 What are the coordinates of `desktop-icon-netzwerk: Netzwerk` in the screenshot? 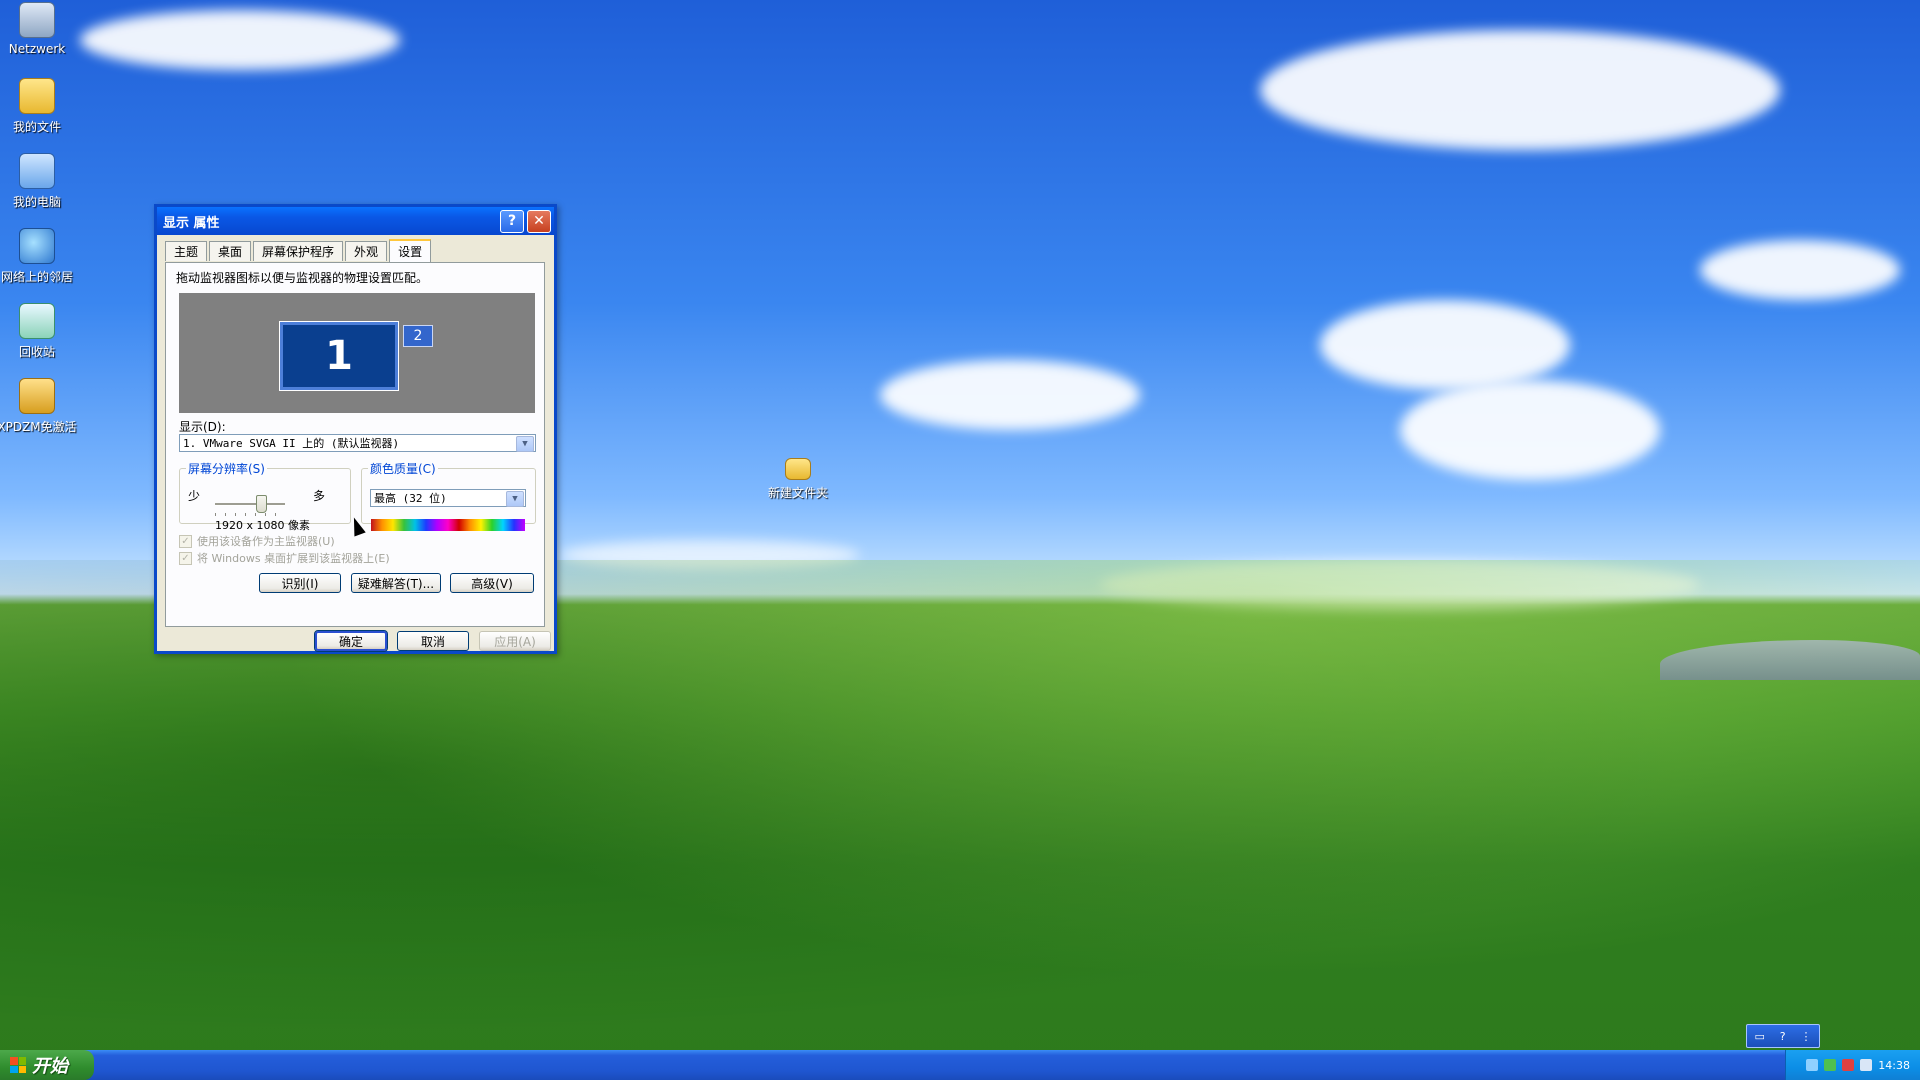 It's located at (38, 29).